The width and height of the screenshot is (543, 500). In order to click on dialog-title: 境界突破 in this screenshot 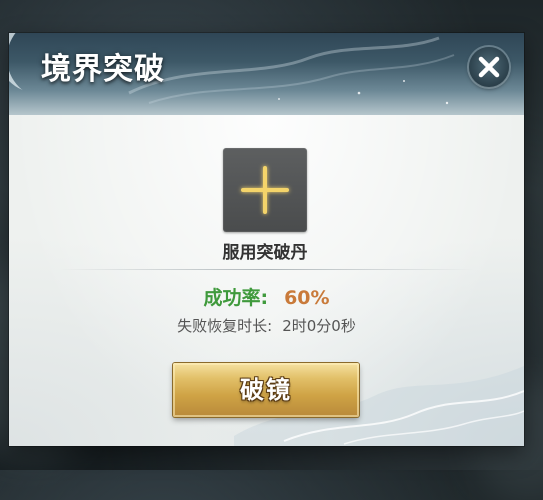, I will do `click(103, 69)`.